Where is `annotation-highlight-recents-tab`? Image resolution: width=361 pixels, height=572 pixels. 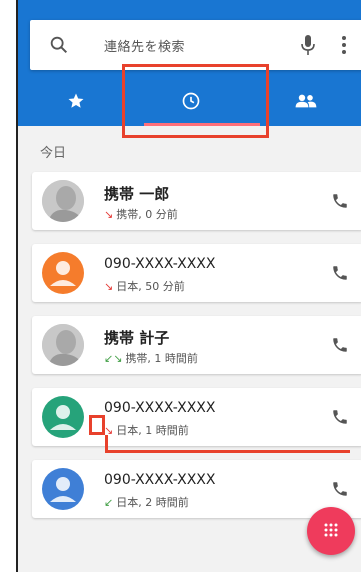
annotation-highlight-recents-tab is located at coordinates (195, 101).